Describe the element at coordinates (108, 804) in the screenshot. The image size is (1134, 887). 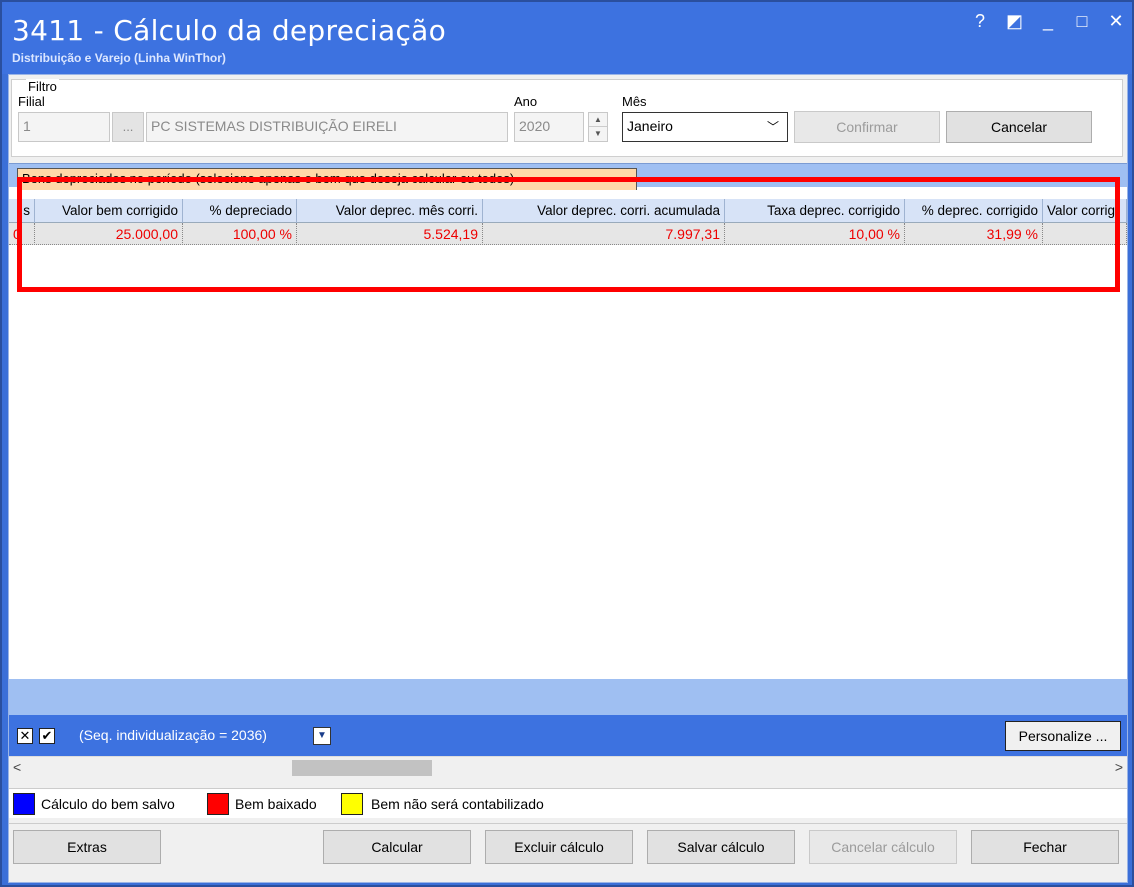
I see `legend-label: Cálculo do bem salvo` at that location.